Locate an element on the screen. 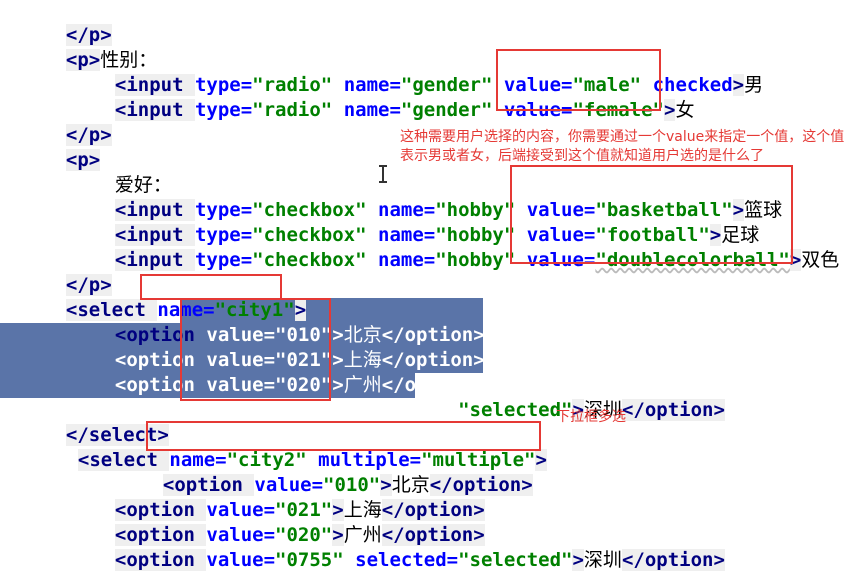  attr-value: "checkbox" is located at coordinates (315, 260).